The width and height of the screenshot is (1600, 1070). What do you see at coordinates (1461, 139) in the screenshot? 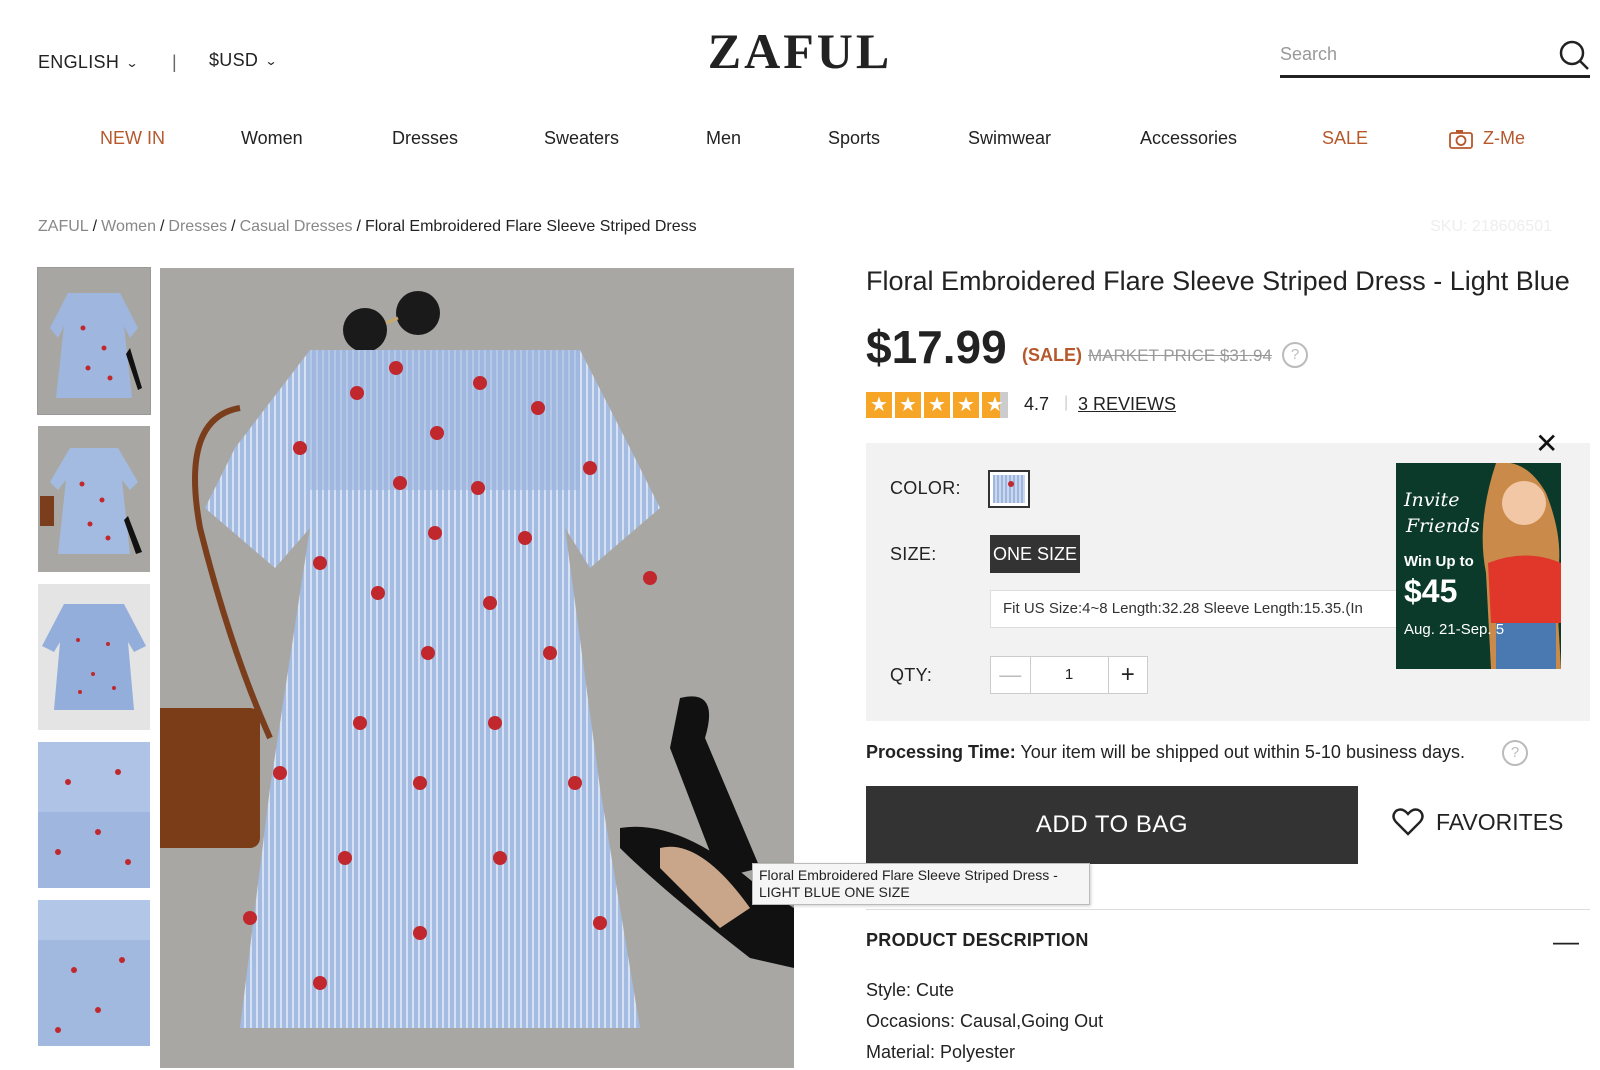
I see `camera-icon` at bounding box center [1461, 139].